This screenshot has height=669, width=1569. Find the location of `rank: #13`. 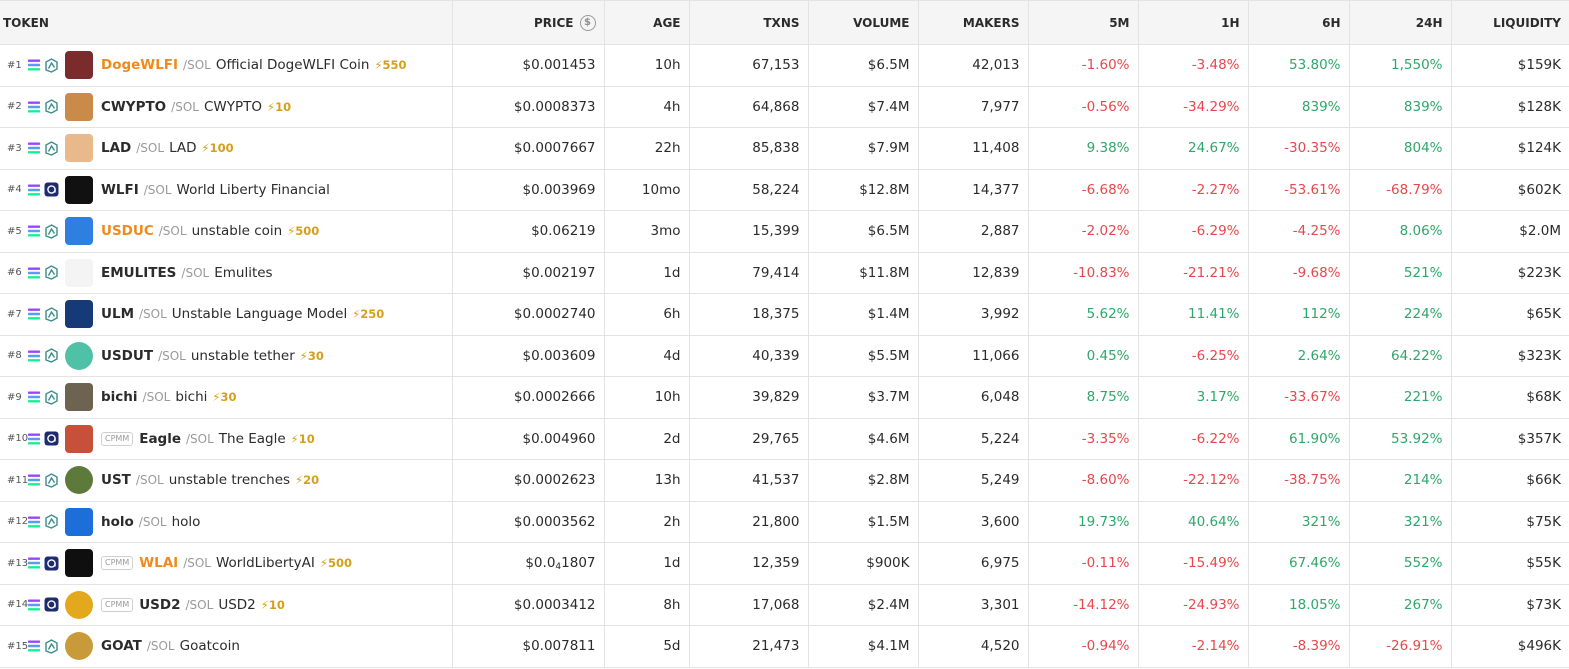

rank: #13 is located at coordinates (18, 563).